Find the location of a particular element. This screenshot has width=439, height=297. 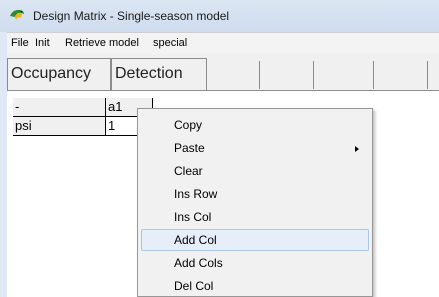

context-menu-del-col: Del Col is located at coordinates (255, 285).